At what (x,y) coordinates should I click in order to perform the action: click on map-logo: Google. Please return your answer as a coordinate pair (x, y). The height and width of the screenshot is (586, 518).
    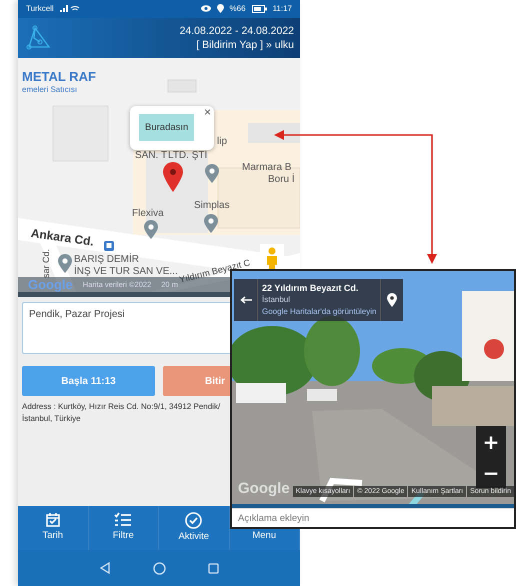
    Looking at the image, I should click on (50, 285).